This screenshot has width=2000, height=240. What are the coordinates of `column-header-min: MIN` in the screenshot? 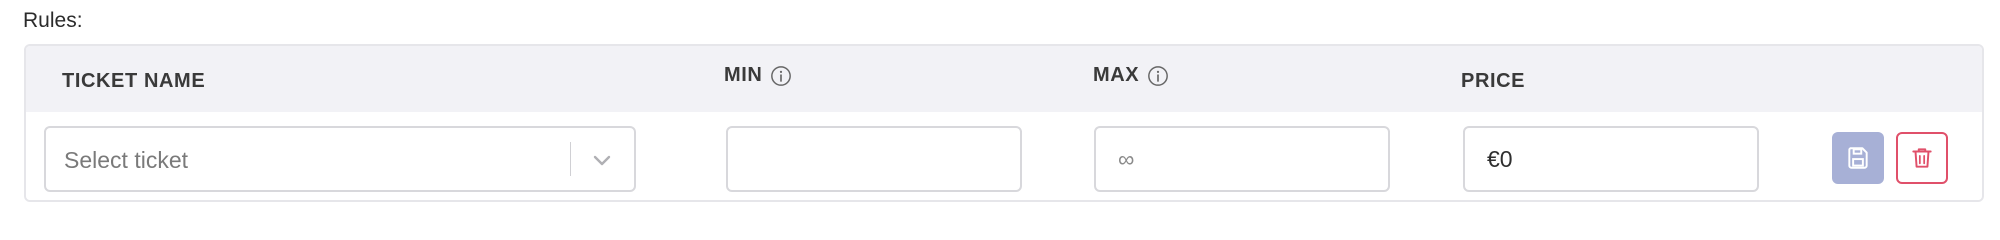 It's located at (758, 75).